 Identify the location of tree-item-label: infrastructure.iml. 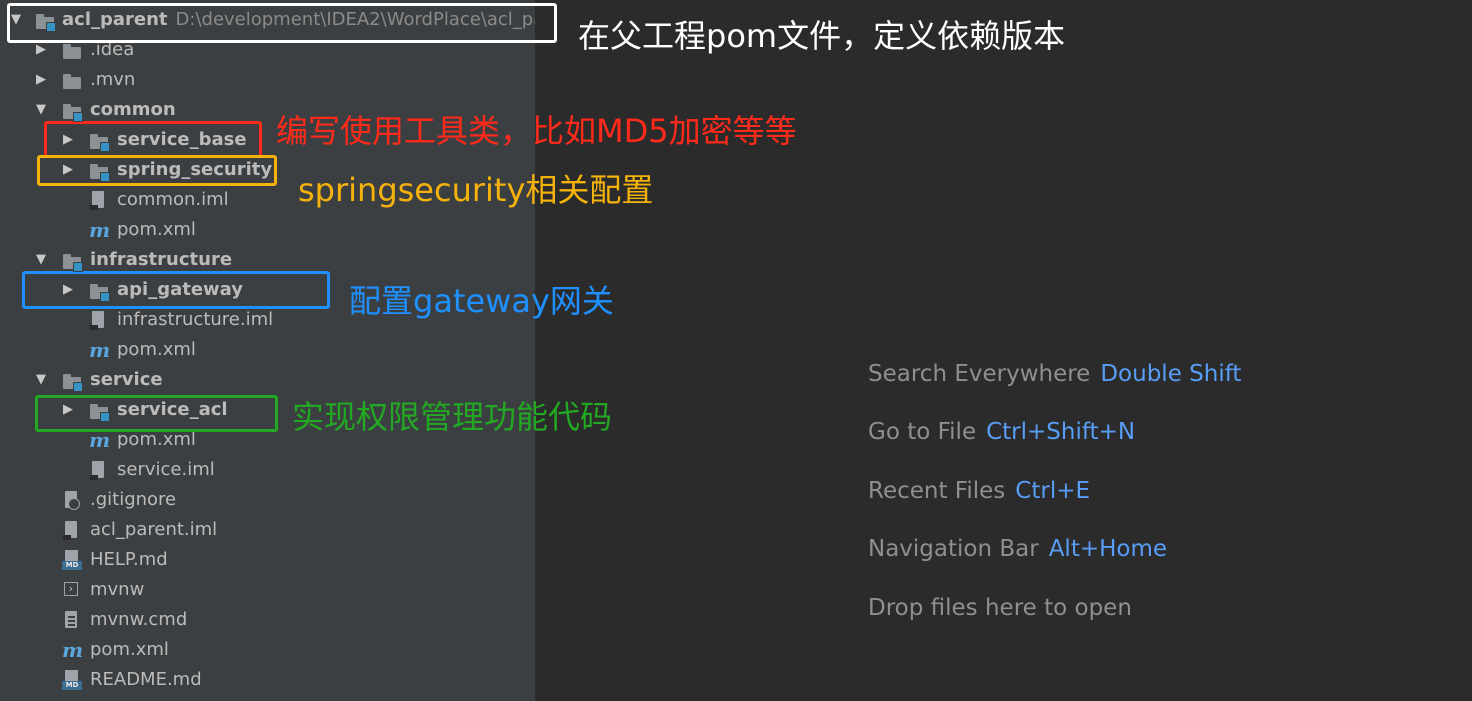
(195, 319).